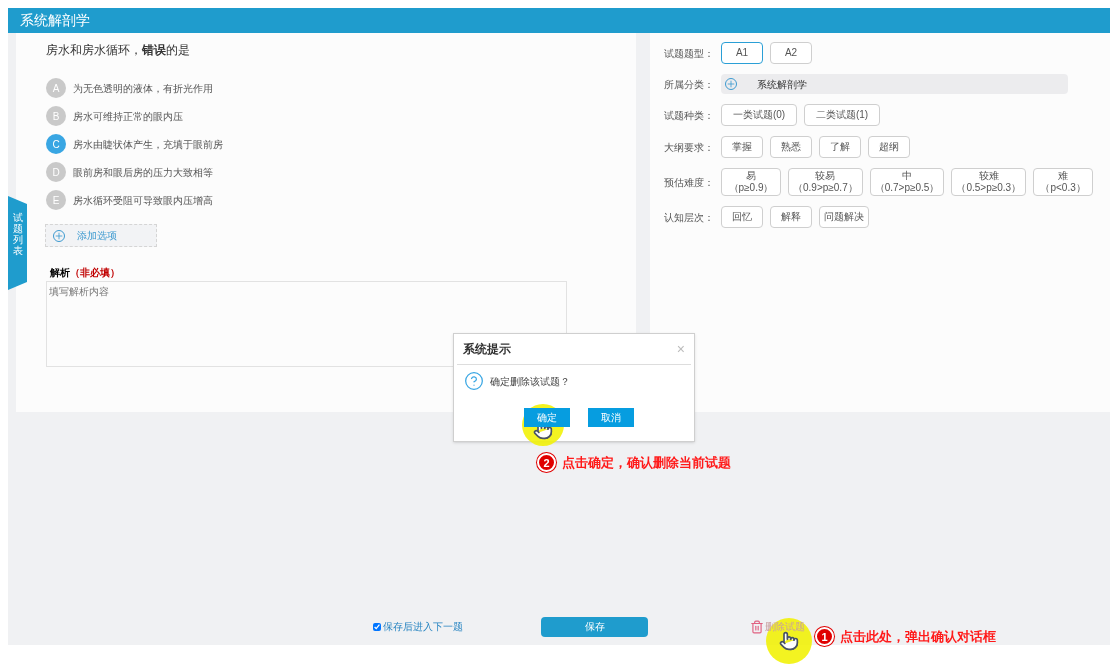 This screenshot has height=664, width=1110. I want to click on option-text: 为无色透明的液体，有折光作用, so click(143, 88).